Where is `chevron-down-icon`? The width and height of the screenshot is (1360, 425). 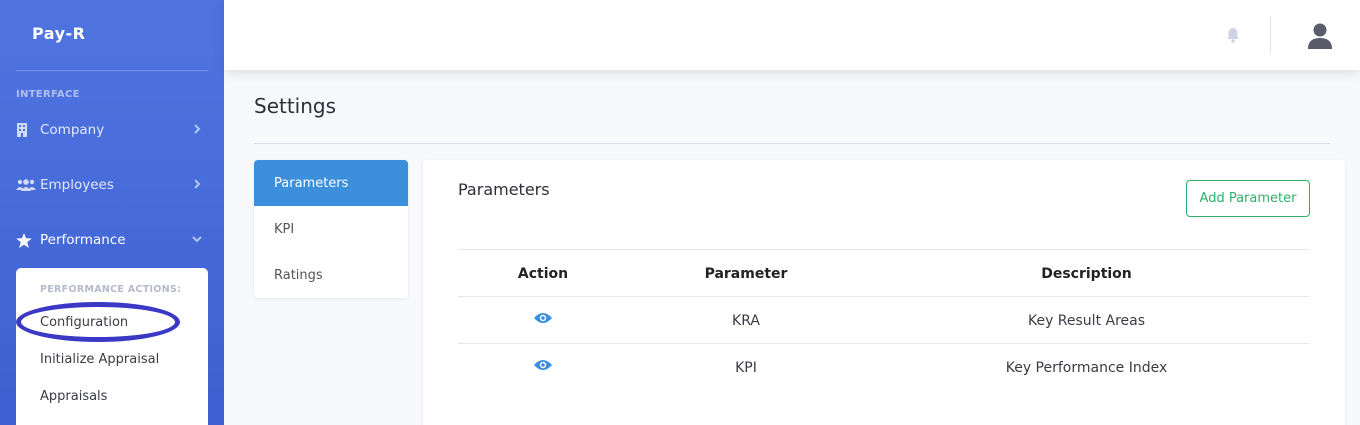
chevron-down-icon is located at coordinates (197, 239).